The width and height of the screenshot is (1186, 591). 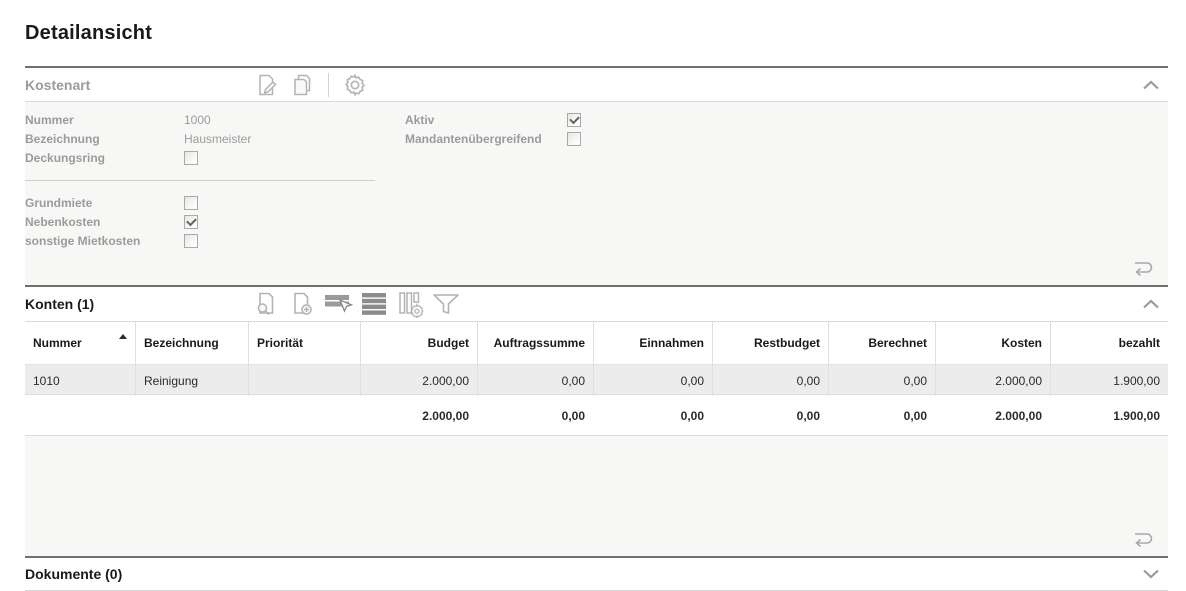 I want to click on column-header-kosten: Kosten, so click(x=992, y=343).